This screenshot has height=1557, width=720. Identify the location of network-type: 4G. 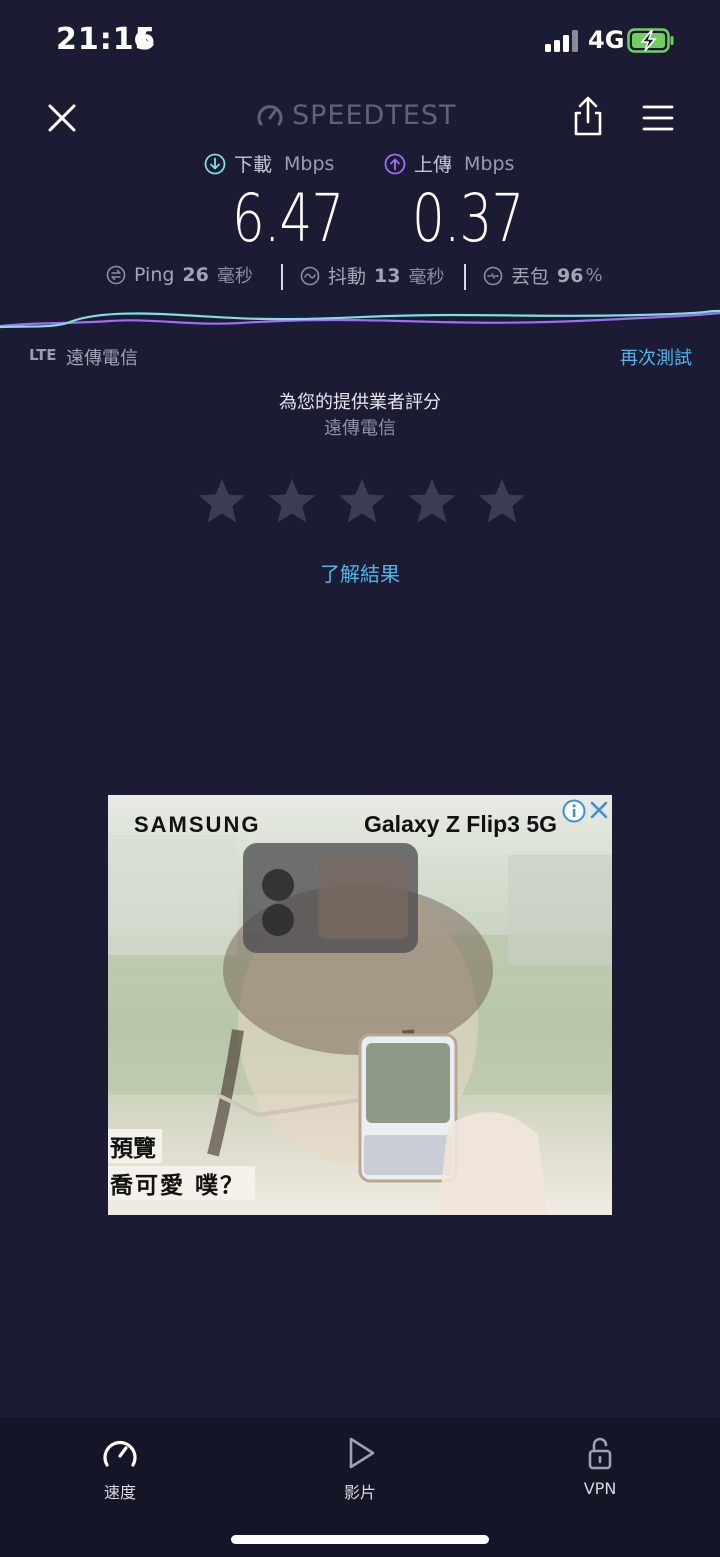
(606, 40).